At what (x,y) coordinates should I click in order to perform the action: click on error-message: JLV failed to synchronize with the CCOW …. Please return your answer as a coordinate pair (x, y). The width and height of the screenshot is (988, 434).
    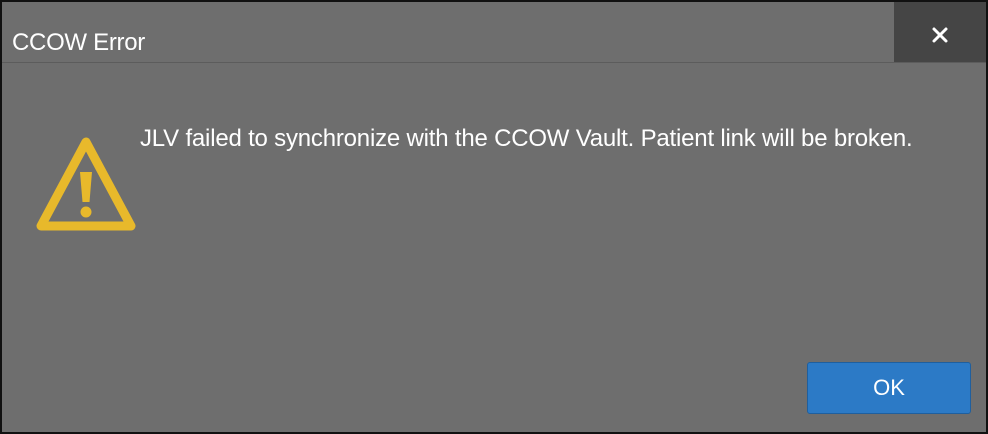
    Looking at the image, I should click on (526, 138).